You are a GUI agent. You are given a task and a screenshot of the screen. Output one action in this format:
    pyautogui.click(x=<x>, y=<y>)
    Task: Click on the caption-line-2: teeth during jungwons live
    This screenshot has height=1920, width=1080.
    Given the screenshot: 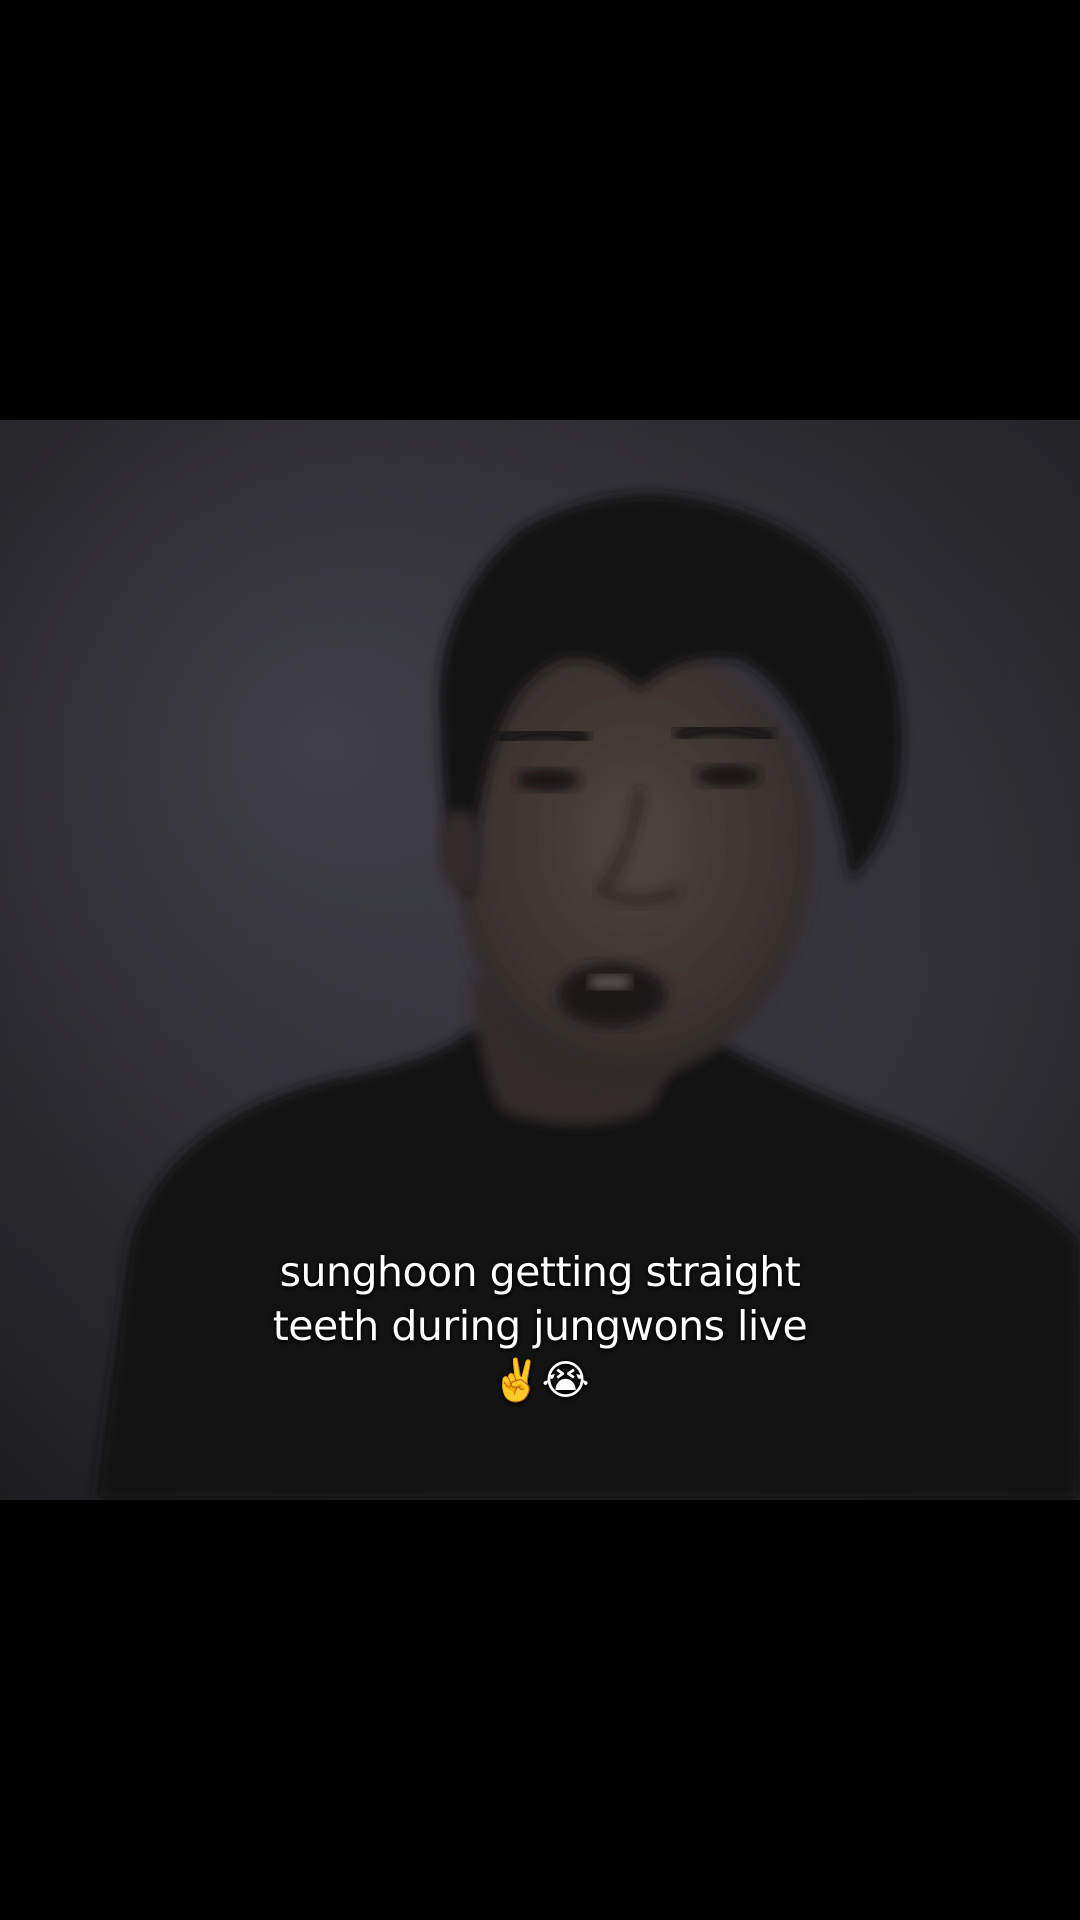 What is the action you would take?
    pyautogui.click(x=540, y=1326)
    